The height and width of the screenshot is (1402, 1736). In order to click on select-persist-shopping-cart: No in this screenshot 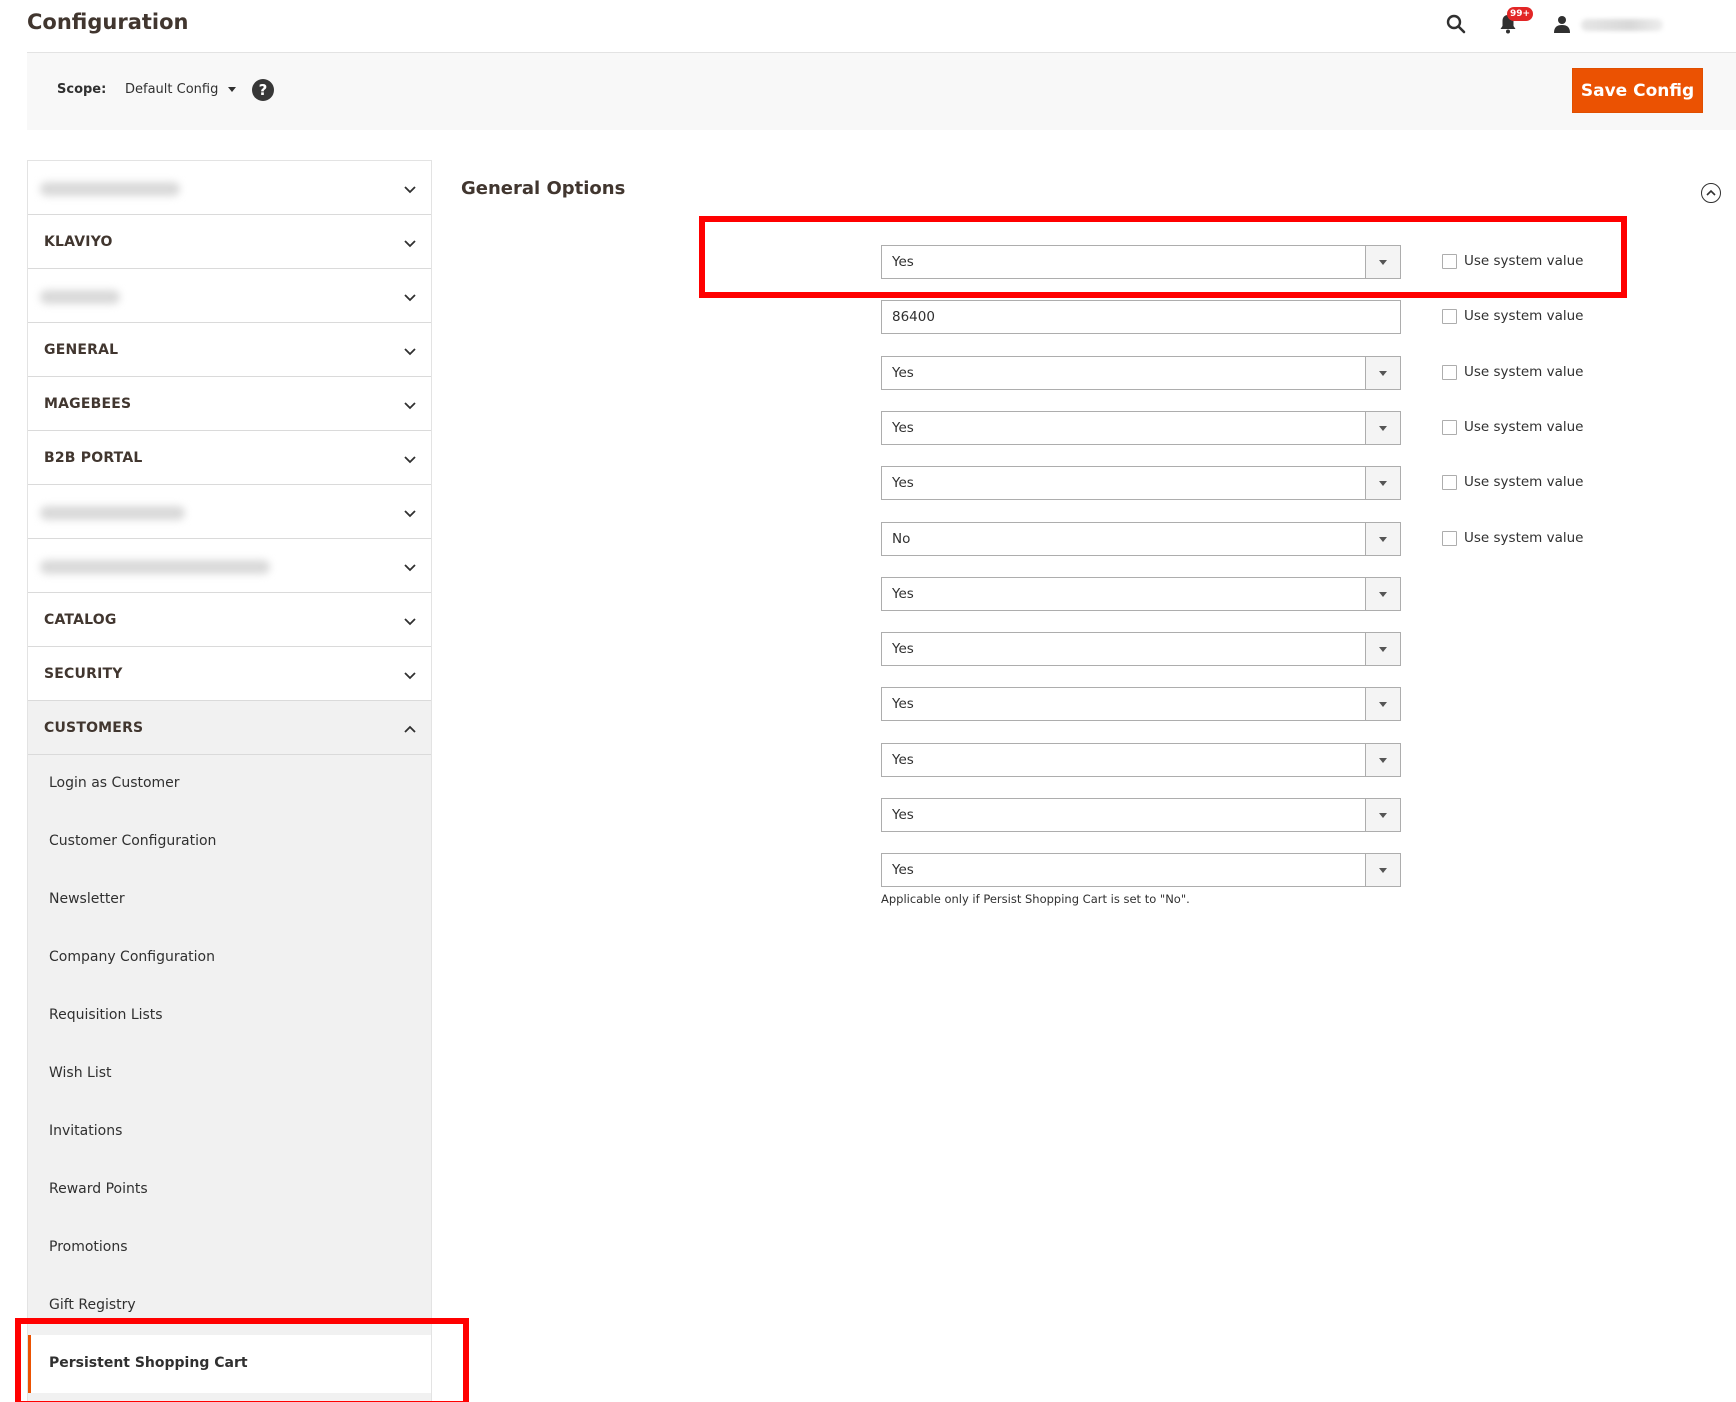, I will do `click(1141, 539)`.